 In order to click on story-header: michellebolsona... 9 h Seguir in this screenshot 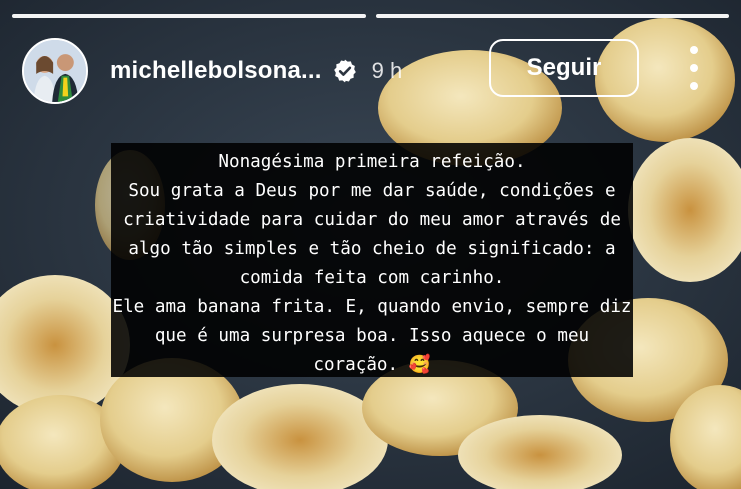, I will do `click(370, 71)`.